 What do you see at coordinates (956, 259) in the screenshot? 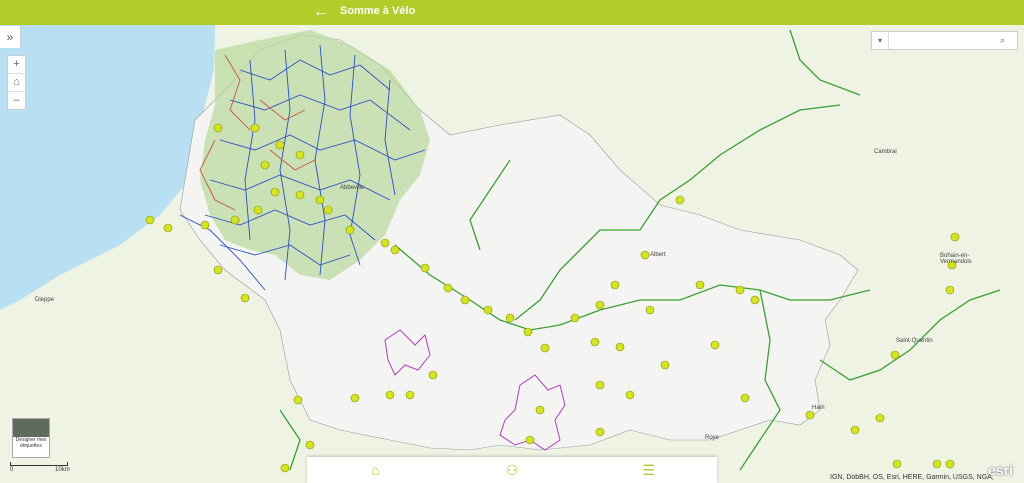
I see `map-label: Bohain-en-Vermandois` at bounding box center [956, 259].